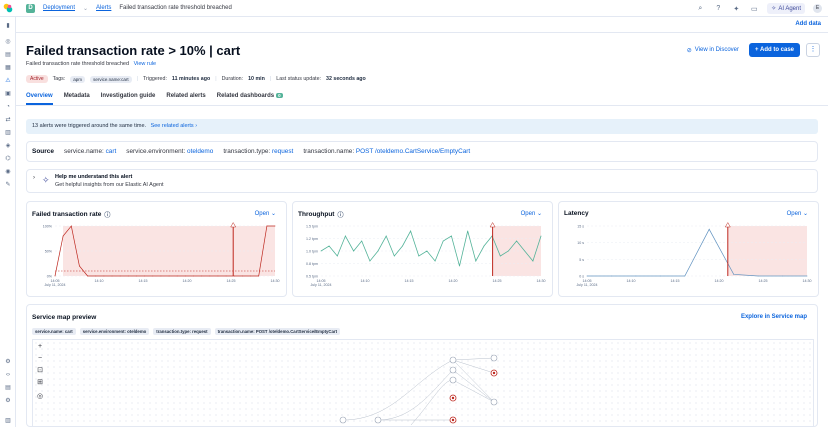 The image size is (828, 427). What do you see at coordinates (8, 55) in the screenshot?
I see `discover-icon: ▤` at bounding box center [8, 55].